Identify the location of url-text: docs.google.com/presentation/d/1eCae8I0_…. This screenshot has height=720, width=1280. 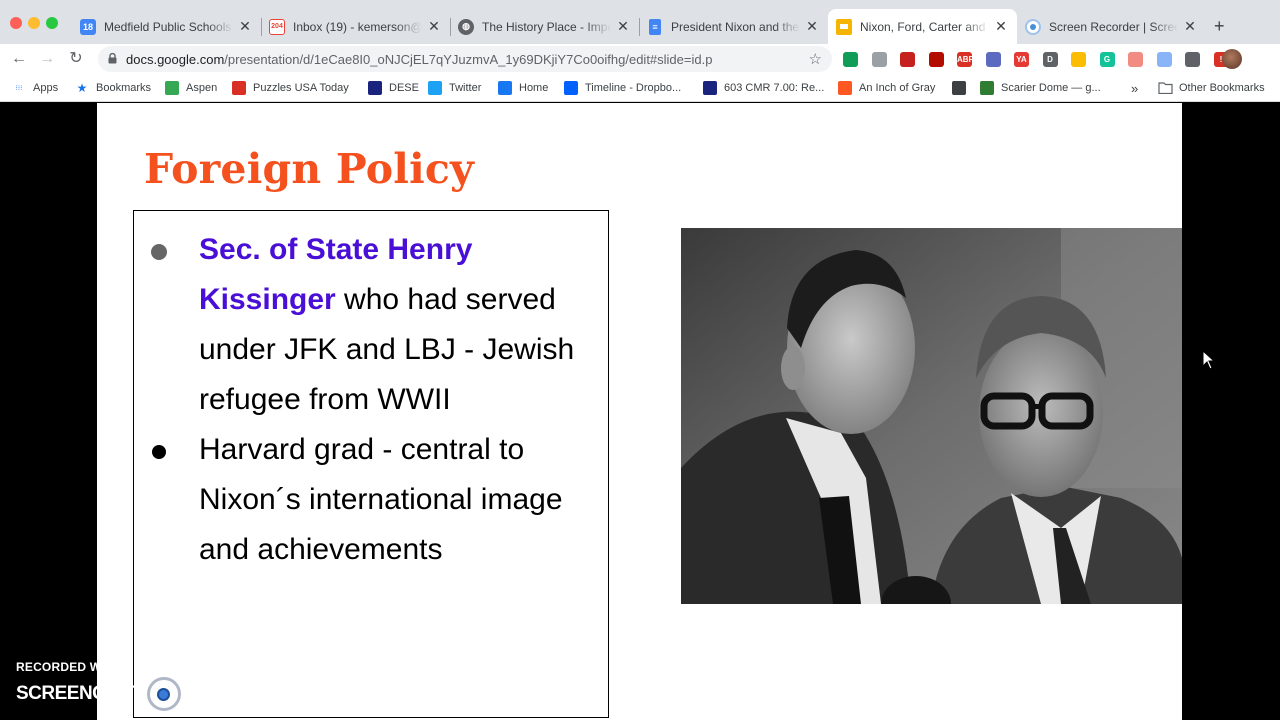
(419, 59).